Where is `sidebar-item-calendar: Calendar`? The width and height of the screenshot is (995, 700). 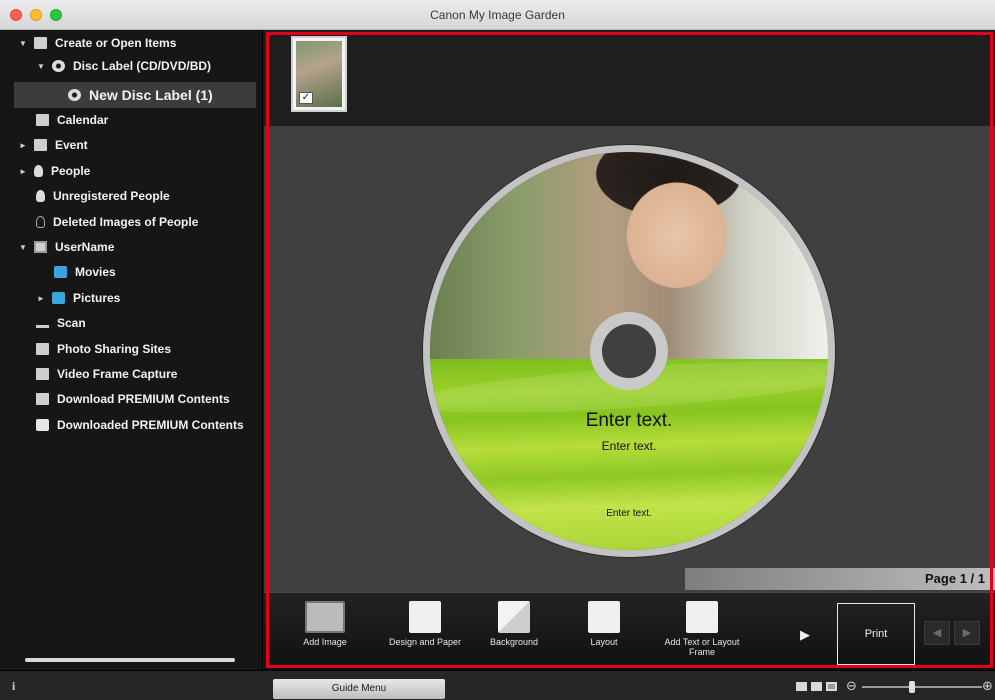
sidebar-item-calendar: Calendar is located at coordinates (72, 120).